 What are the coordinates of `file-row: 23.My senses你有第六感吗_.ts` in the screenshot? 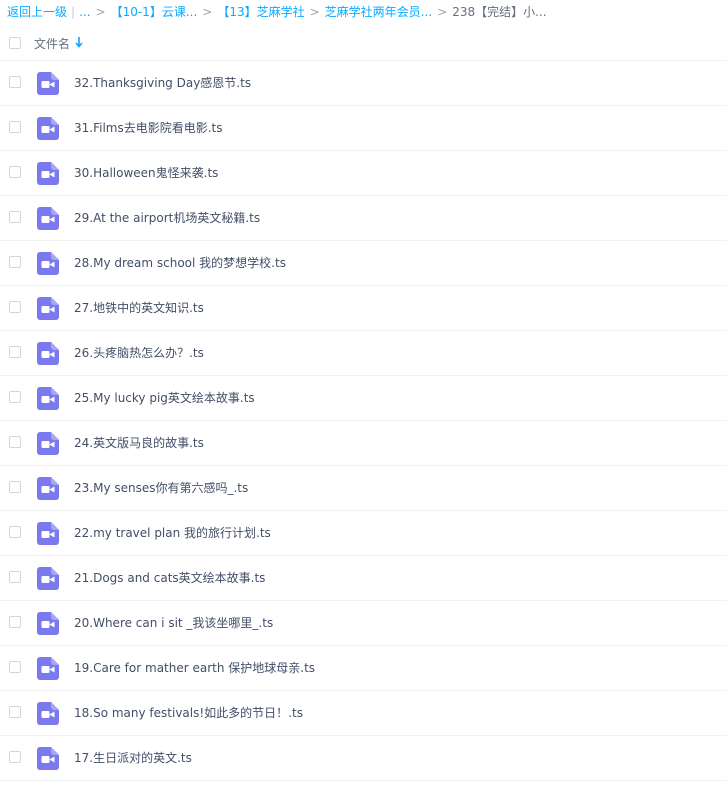 It's located at (363, 488).